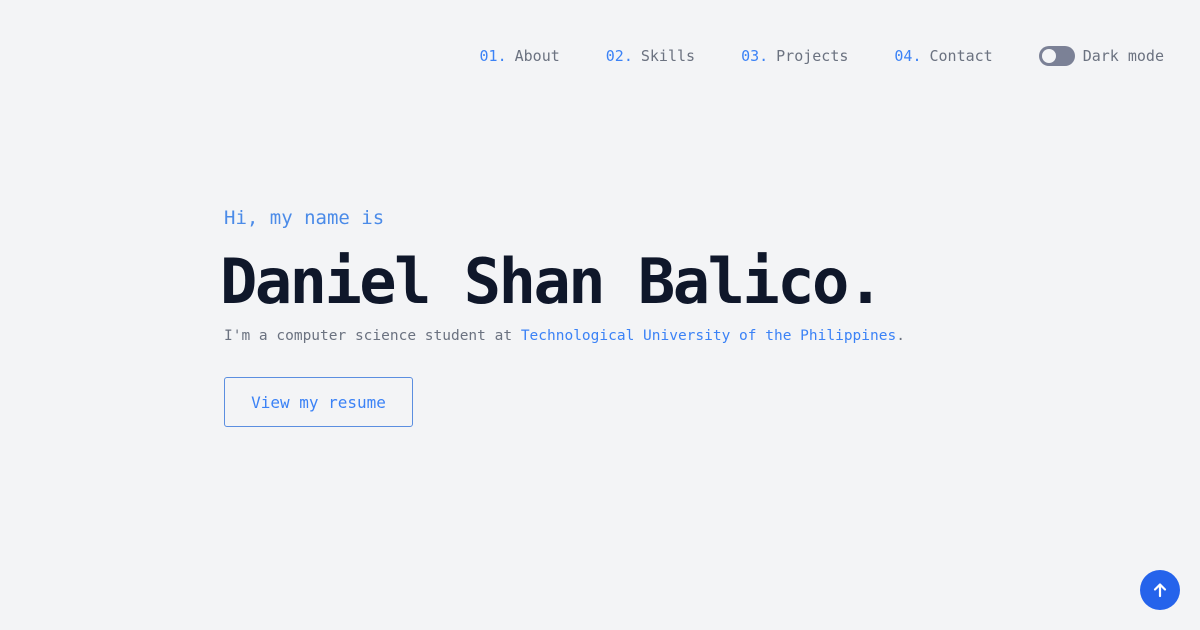 The width and height of the screenshot is (1200, 630). What do you see at coordinates (812, 56) in the screenshot?
I see `nav-item-label: Projects` at bounding box center [812, 56].